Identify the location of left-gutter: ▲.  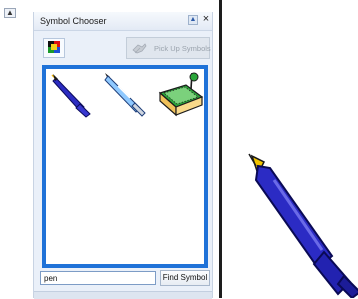
(16, 149).